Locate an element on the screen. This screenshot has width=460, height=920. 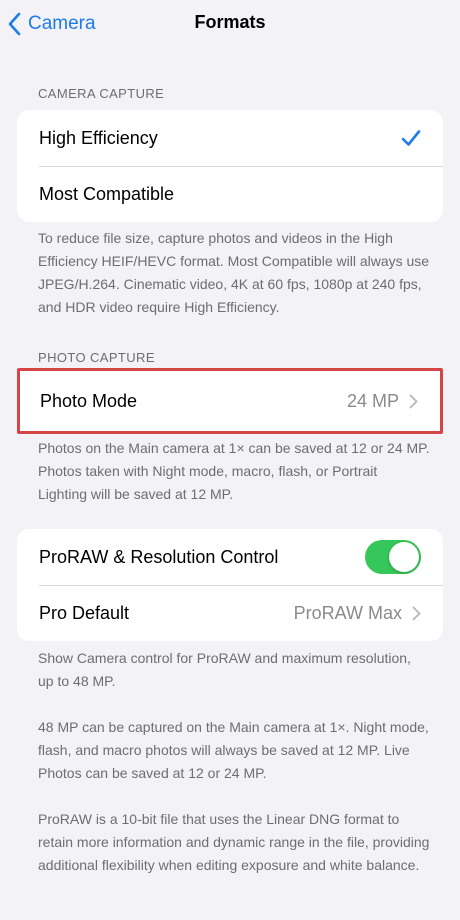
navigation-bar: Camera Formats is located at coordinates (230, 24).